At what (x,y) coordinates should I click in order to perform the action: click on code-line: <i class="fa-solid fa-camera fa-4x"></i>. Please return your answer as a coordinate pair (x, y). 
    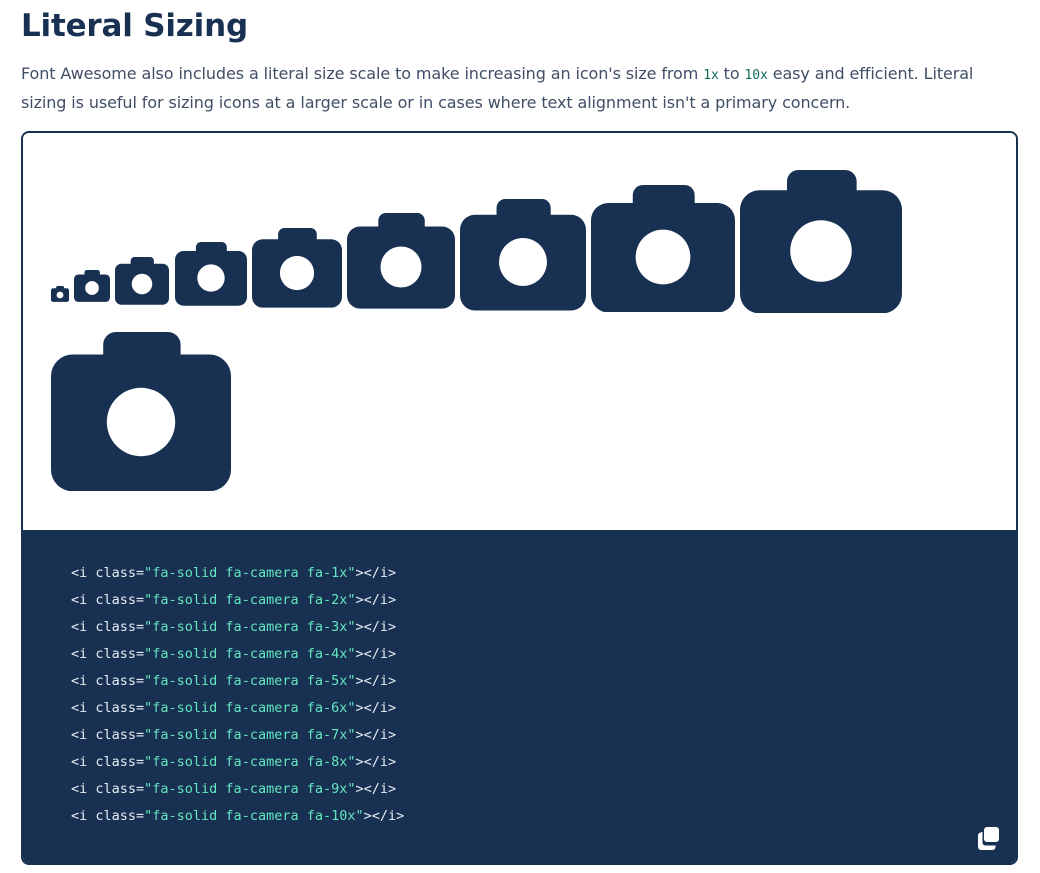
    Looking at the image, I should click on (237, 654).